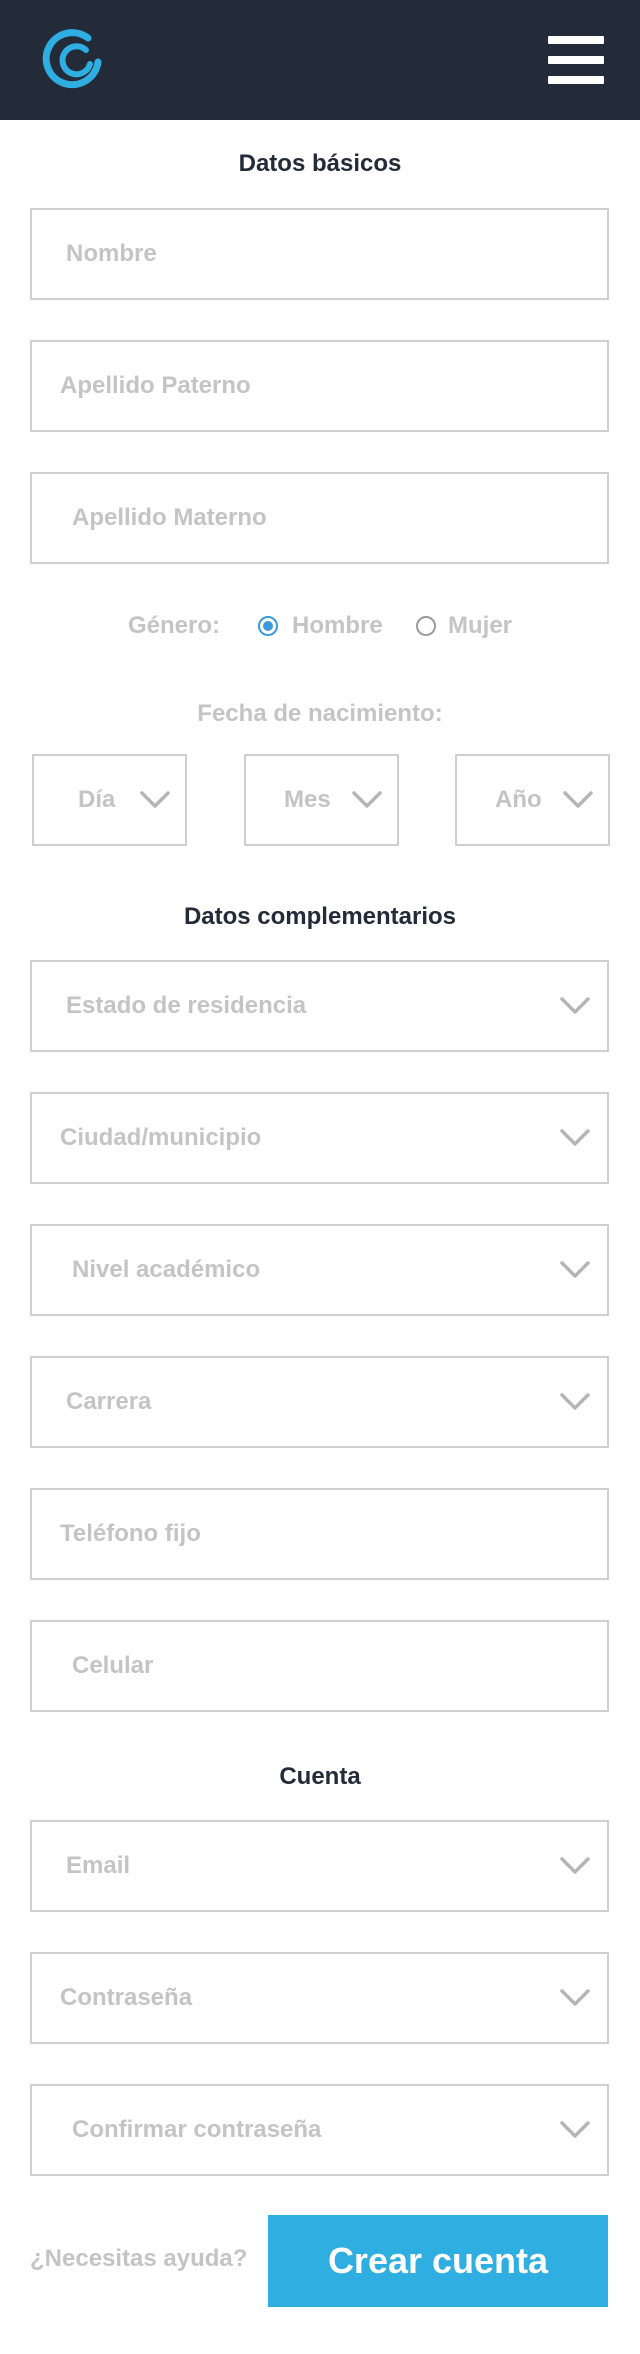  Describe the element at coordinates (319, 1866) in the screenshot. I see `email-field: Email` at that location.